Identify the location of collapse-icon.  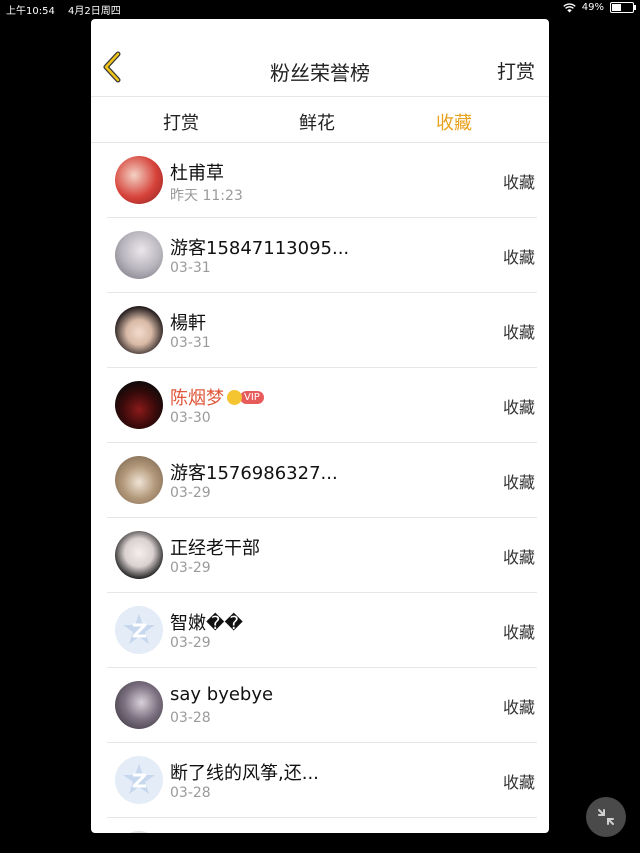
(606, 817).